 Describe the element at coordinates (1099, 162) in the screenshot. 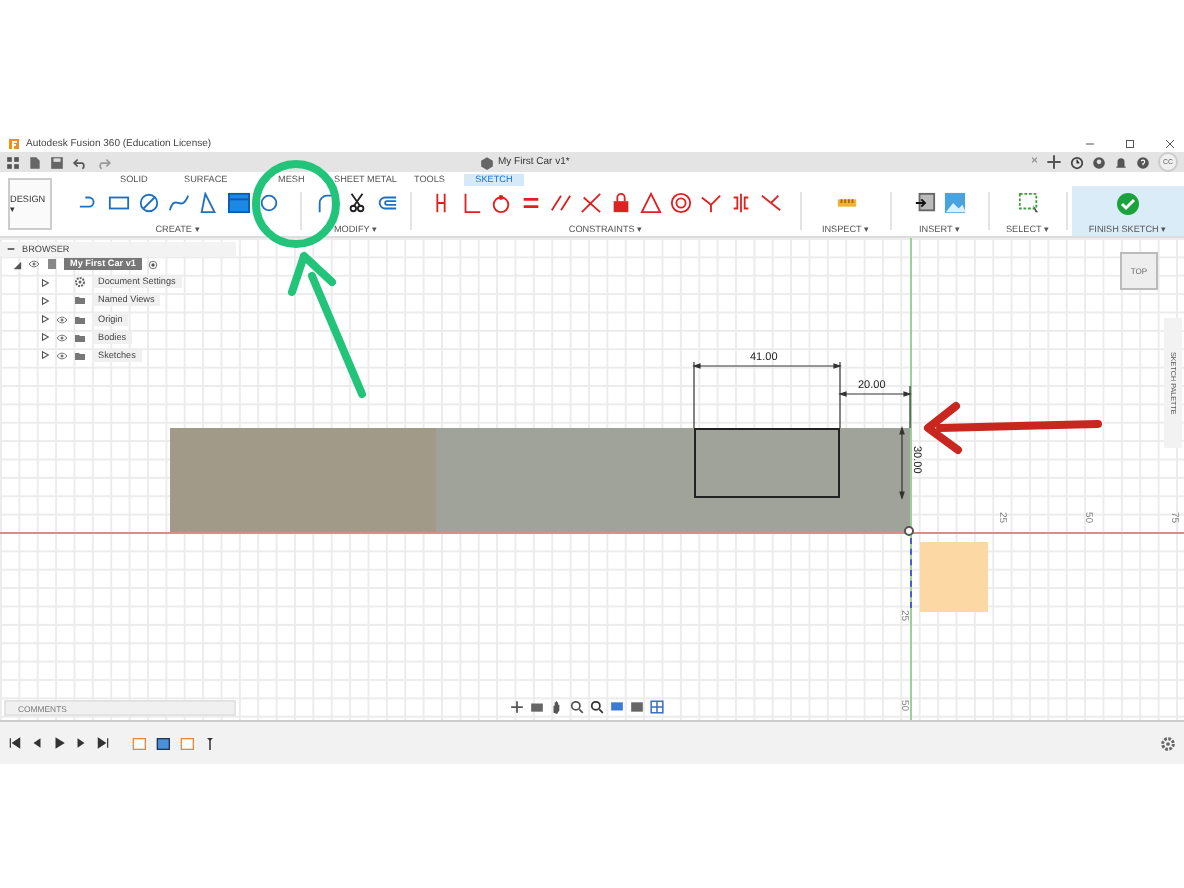

I see `user-icon` at that location.